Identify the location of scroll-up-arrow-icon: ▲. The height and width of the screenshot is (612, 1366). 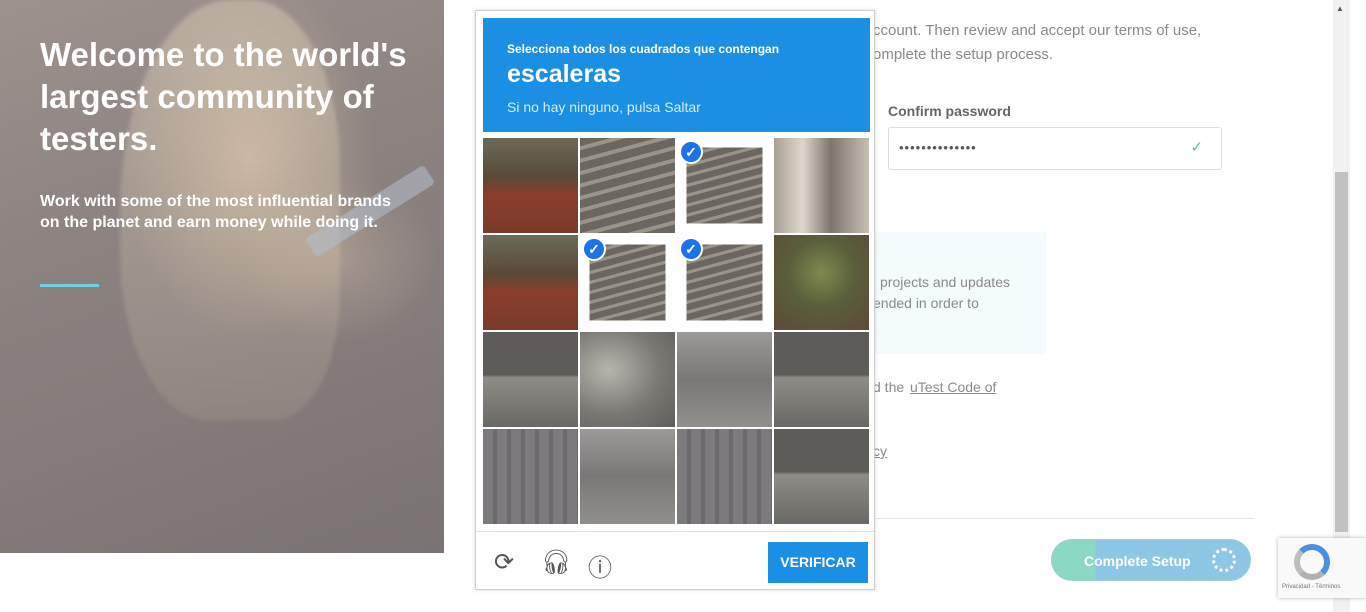
(1340, 8).